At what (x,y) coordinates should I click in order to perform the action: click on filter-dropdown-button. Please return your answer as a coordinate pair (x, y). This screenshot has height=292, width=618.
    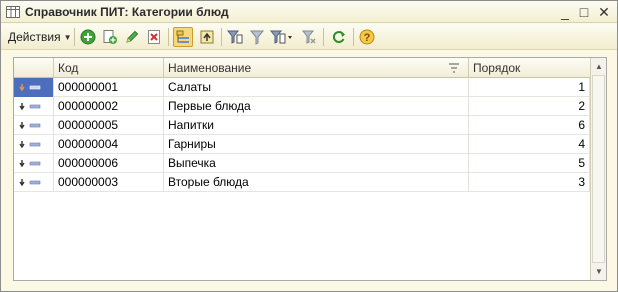
    Looking at the image, I should click on (282, 37).